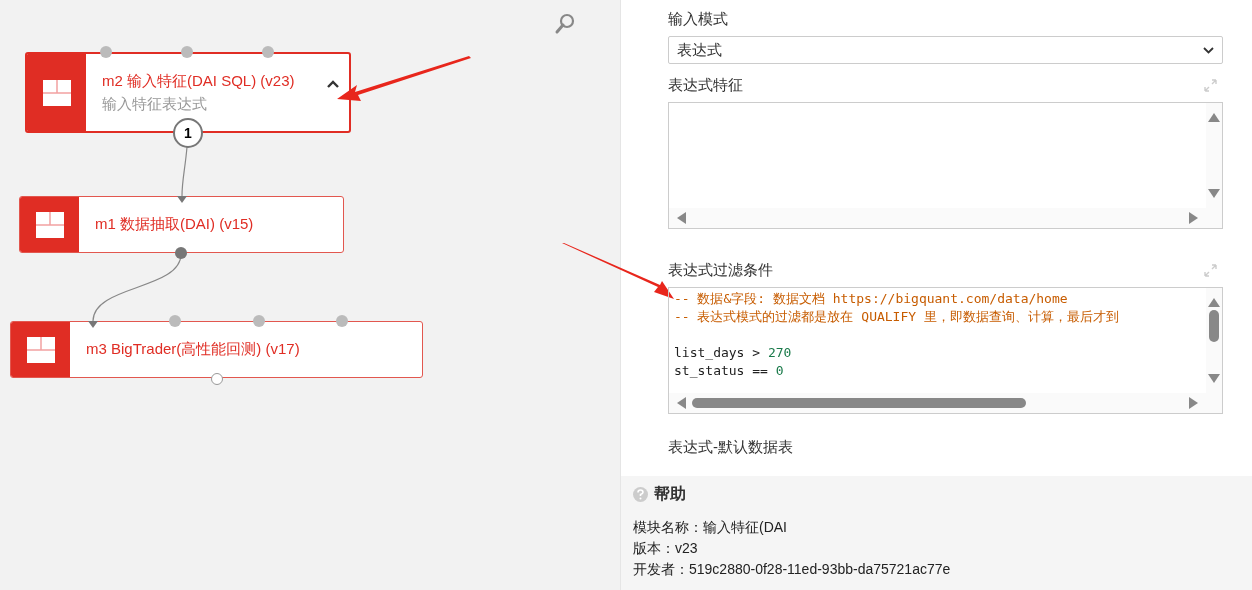 The width and height of the screenshot is (1252, 590). I want to click on field-label: 表达式-默认数据表, so click(730, 447).